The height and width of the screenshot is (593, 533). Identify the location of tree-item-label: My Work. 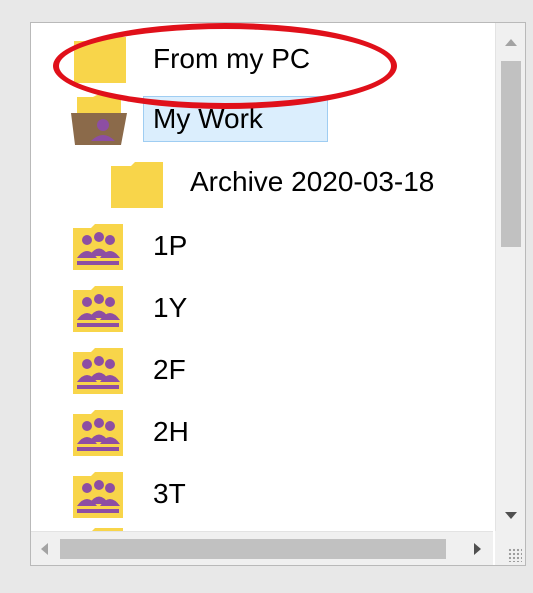
(208, 118).